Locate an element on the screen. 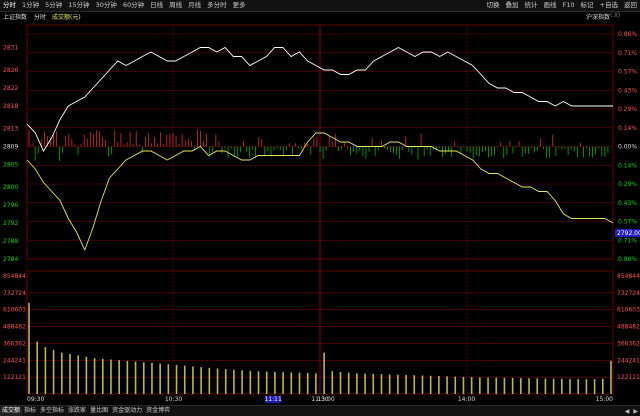  left-price-label: 2788 is located at coordinates (10, 241).